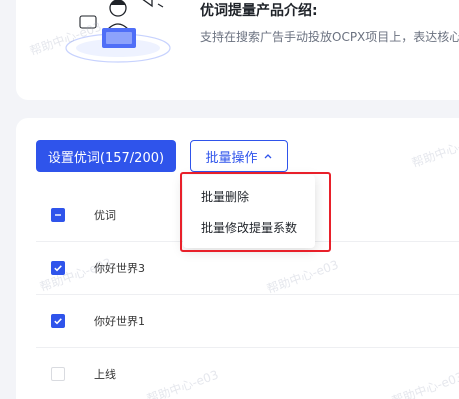 The image size is (459, 399). I want to click on intro-title: 优词提量产品介绍:, so click(259, 11).